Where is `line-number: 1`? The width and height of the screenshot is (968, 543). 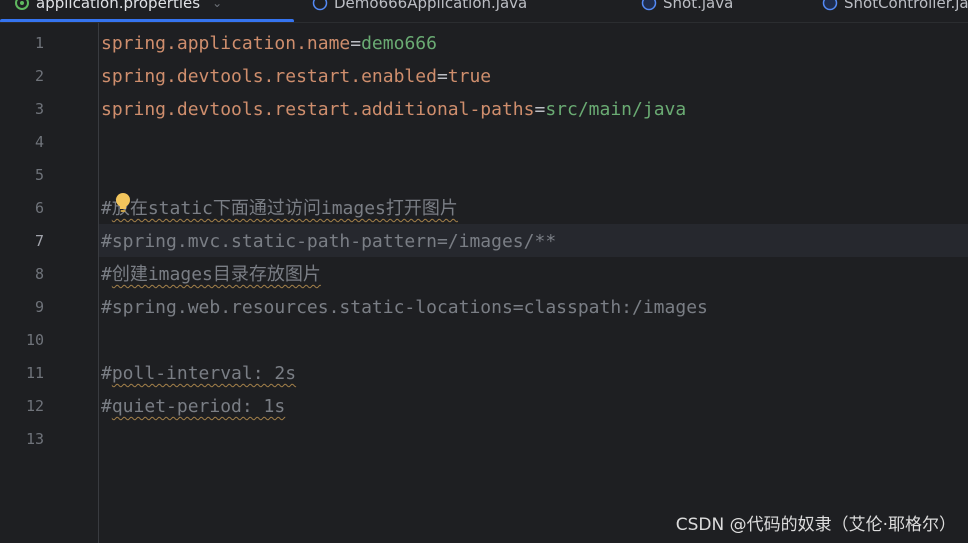 line-number: 1 is located at coordinates (39, 43).